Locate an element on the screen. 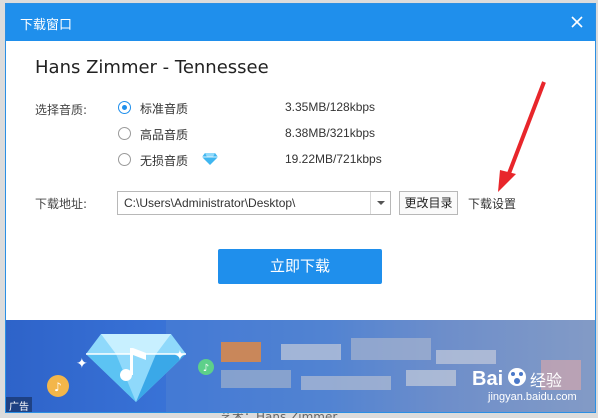 The image size is (598, 418). baidu-logo-icon: Bai is located at coordinates (499, 379).